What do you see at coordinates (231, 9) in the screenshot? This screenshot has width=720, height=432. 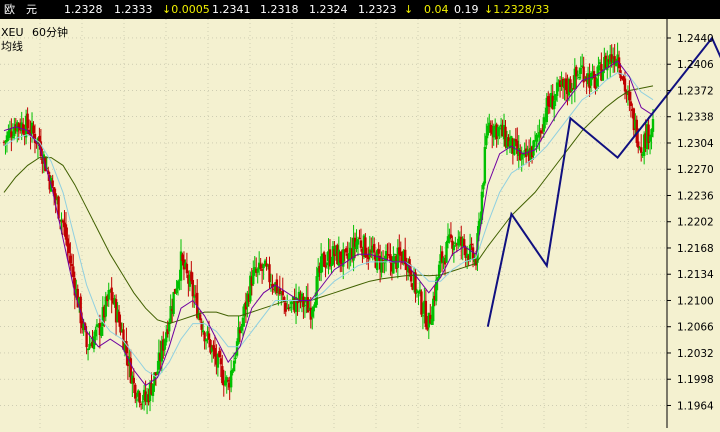 I see `quote-high: 1.2341` at bounding box center [231, 9].